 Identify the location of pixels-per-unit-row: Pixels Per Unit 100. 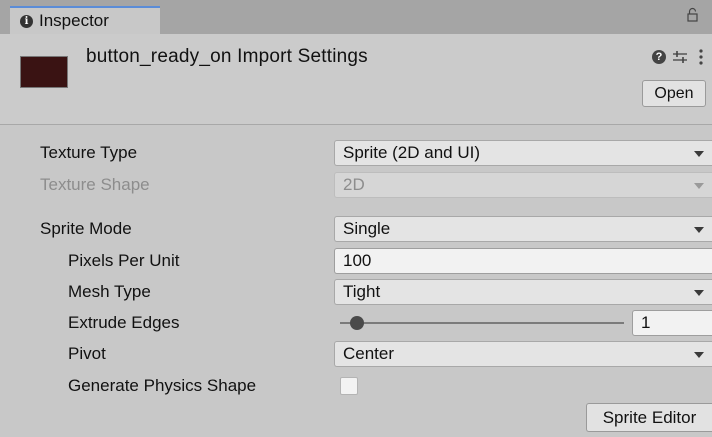
(356, 261).